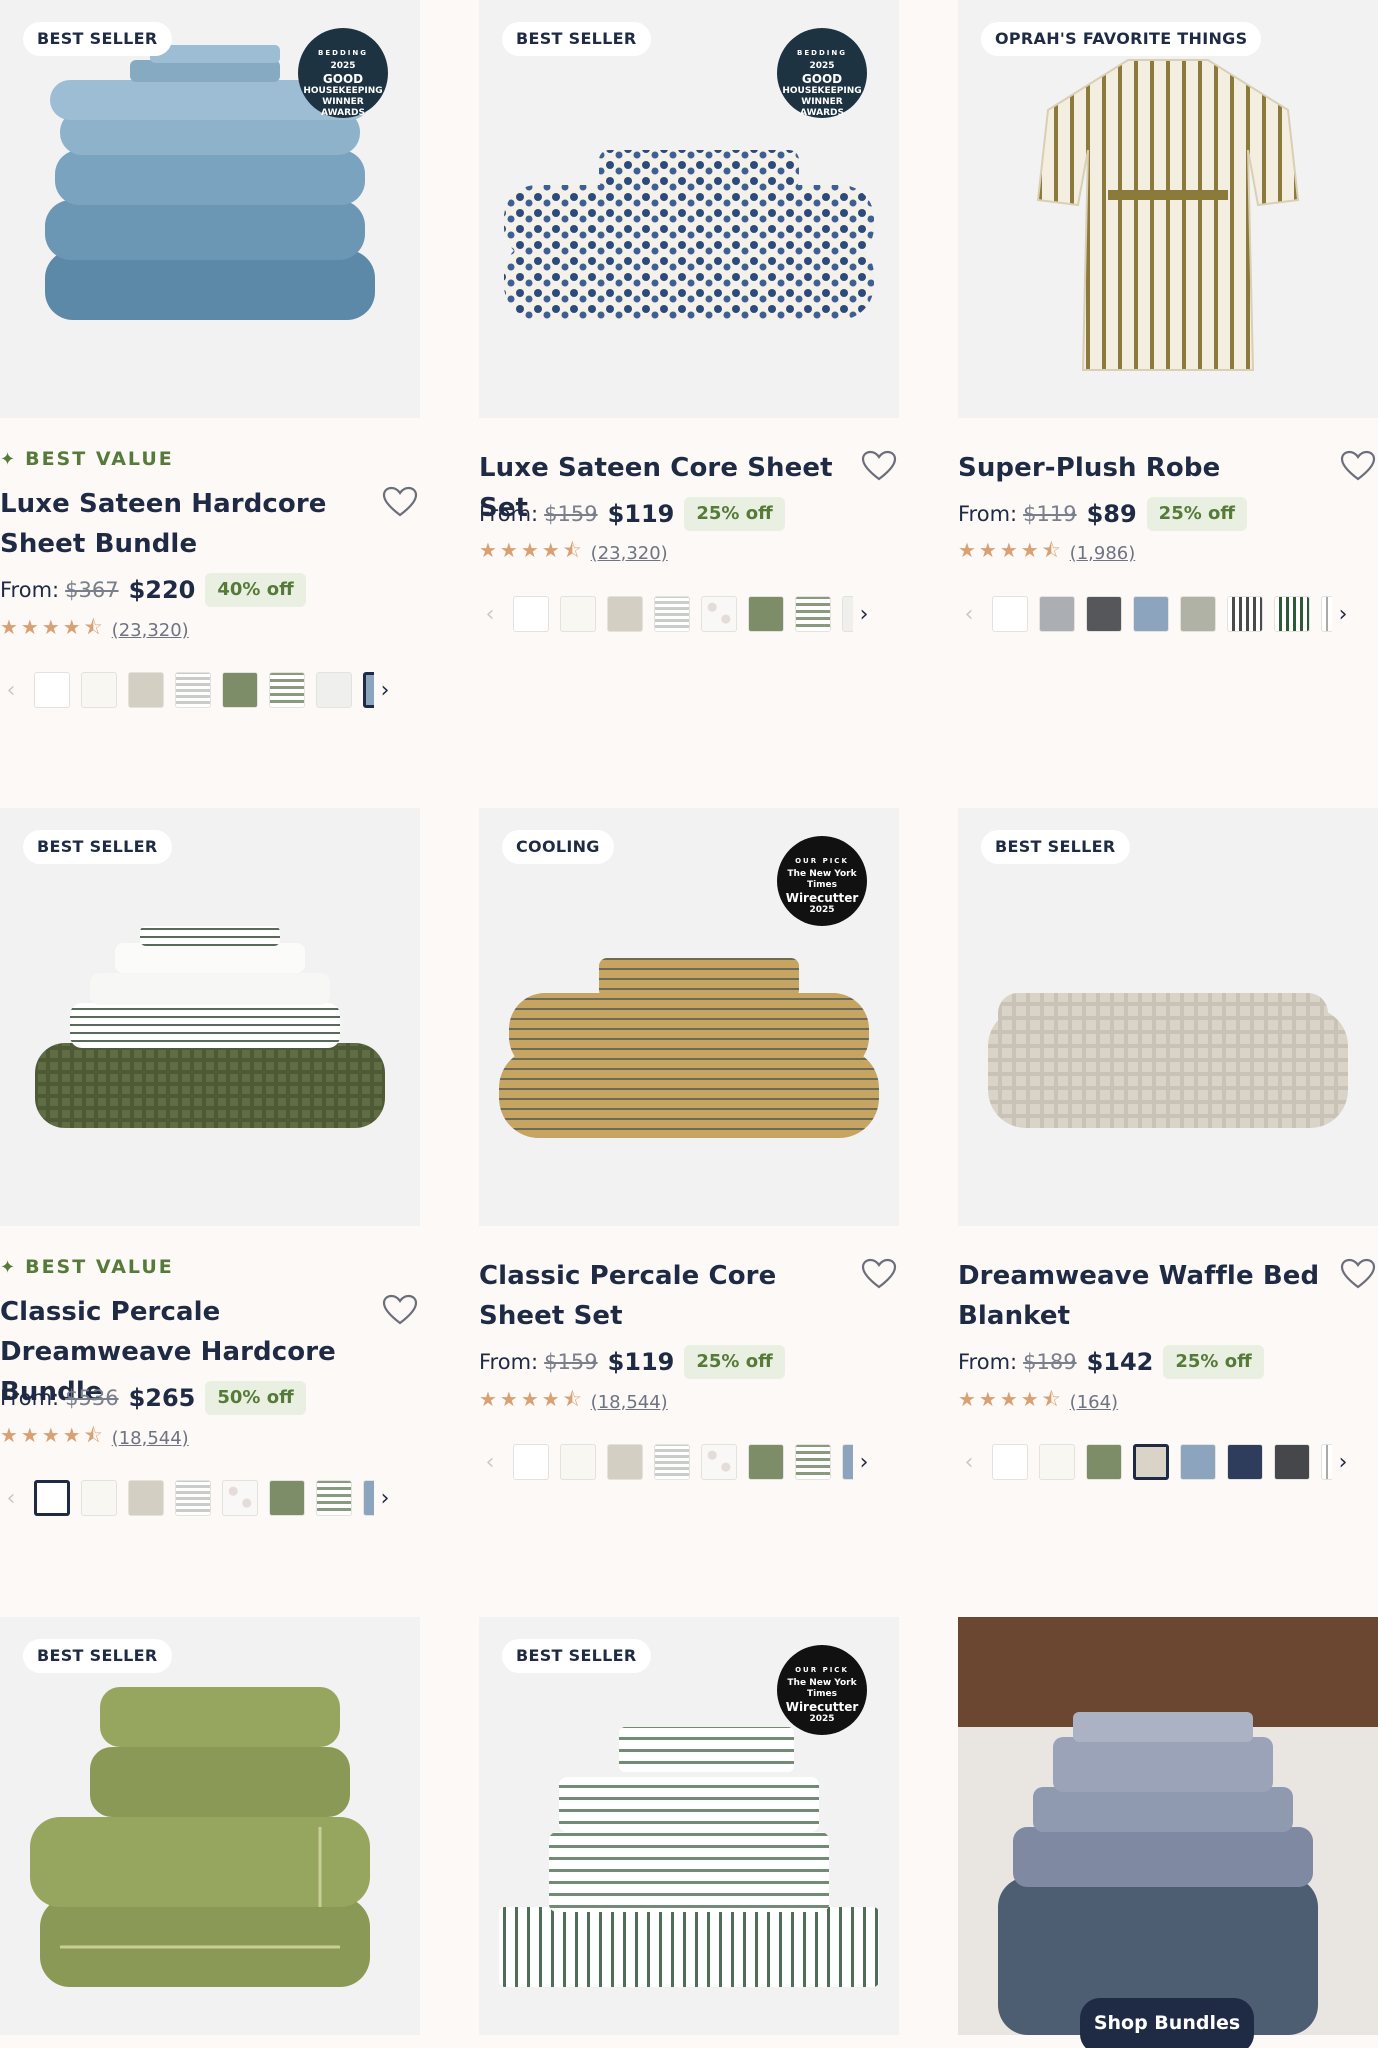 This screenshot has height=2048, width=1378. I want to click on shop-bundles-button: Shop Bundles, so click(1167, 2023).